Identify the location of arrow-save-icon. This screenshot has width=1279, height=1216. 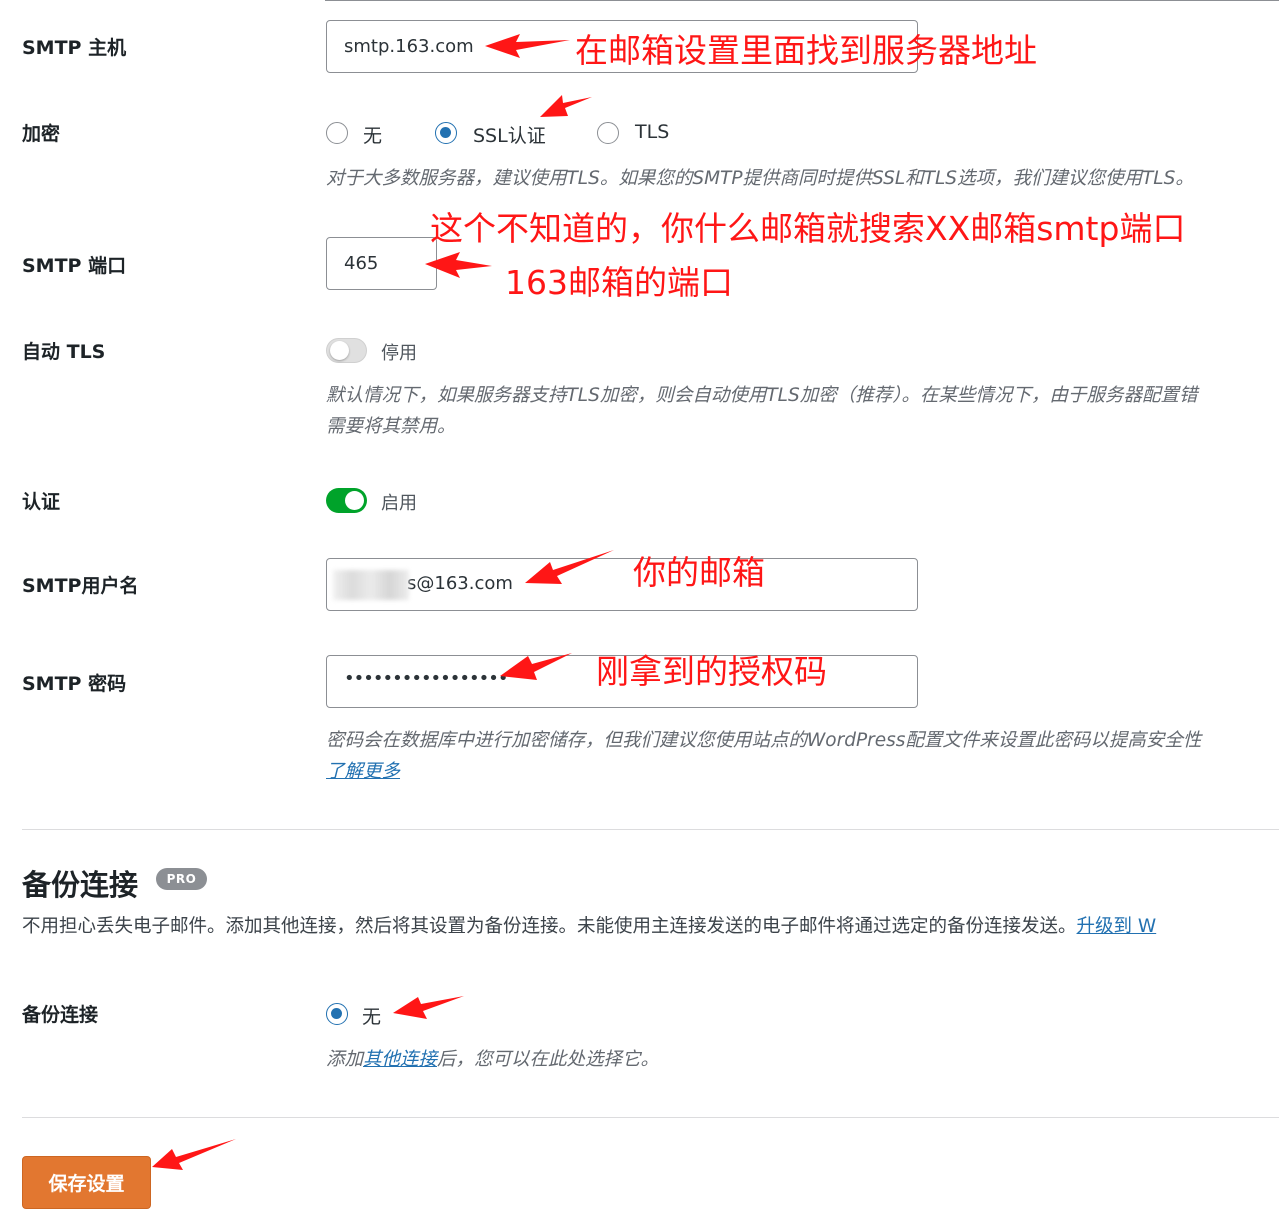
(194, 1154).